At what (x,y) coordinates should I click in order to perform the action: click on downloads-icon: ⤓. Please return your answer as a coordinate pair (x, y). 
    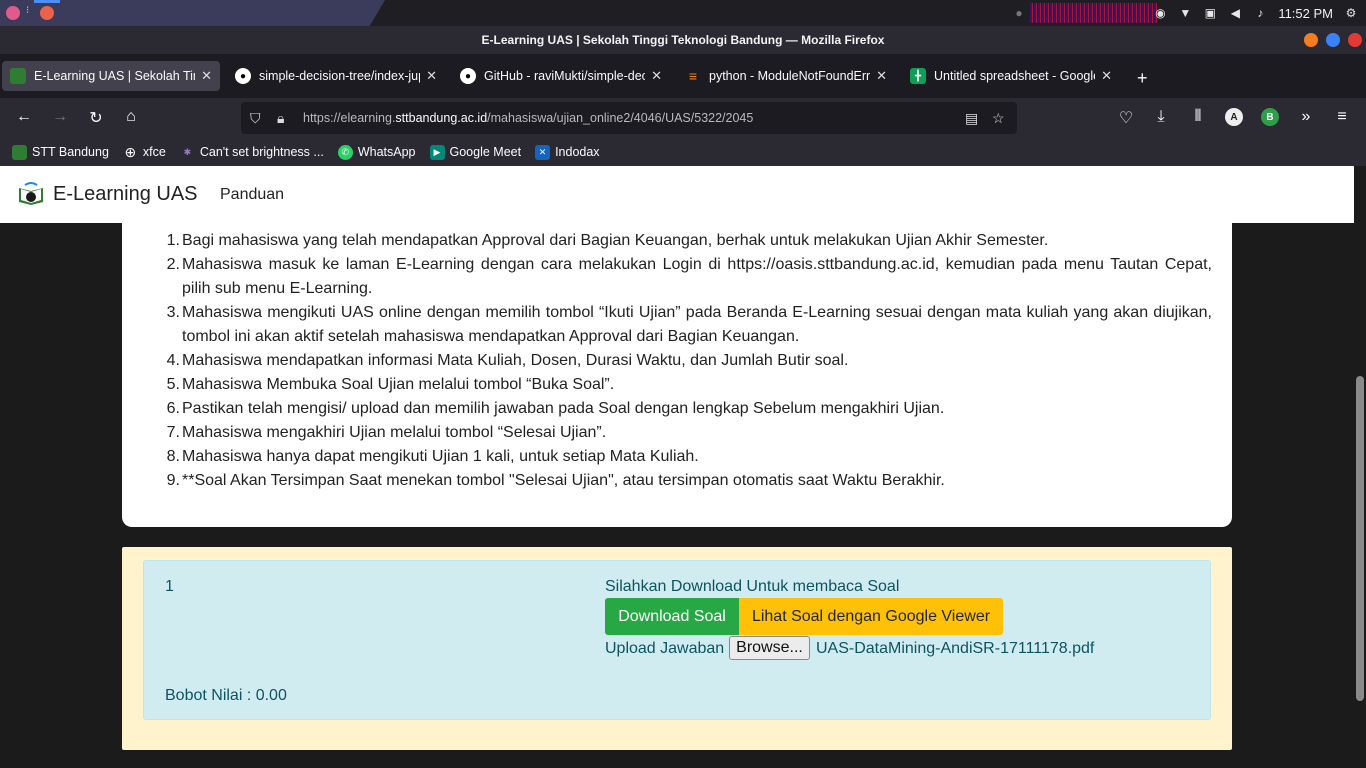
    Looking at the image, I should click on (1161, 117).